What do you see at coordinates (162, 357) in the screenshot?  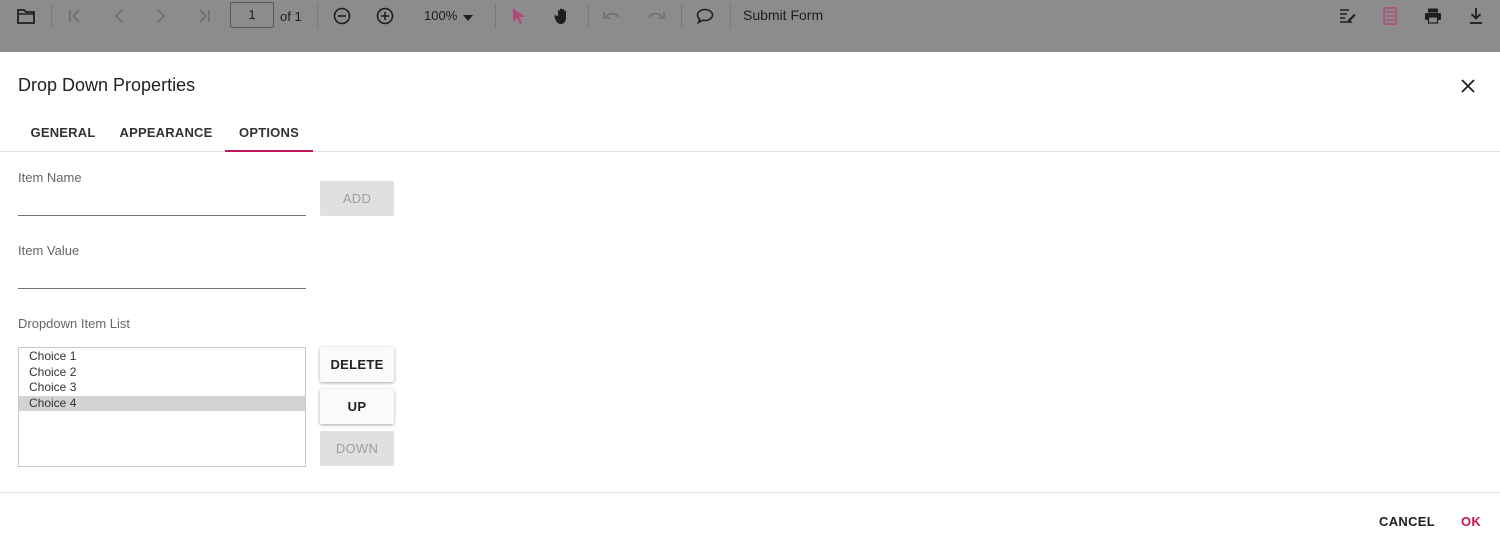 I see `list-item: Choice 1` at bounding box center [162, 357].